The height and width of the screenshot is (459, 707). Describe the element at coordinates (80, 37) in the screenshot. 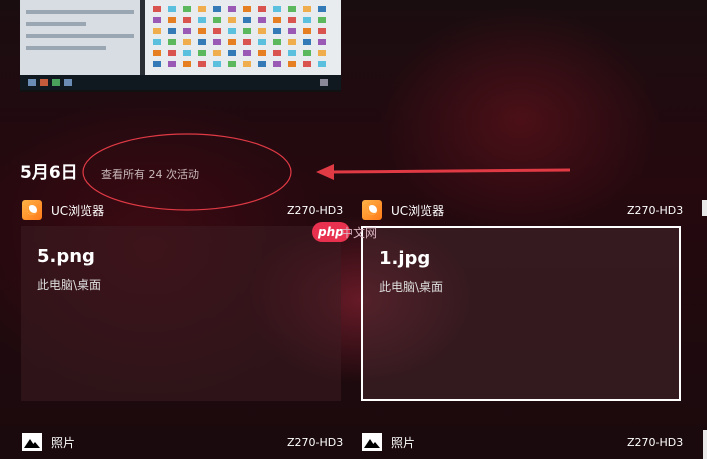

I see `thumbnail-window-left` at that location.